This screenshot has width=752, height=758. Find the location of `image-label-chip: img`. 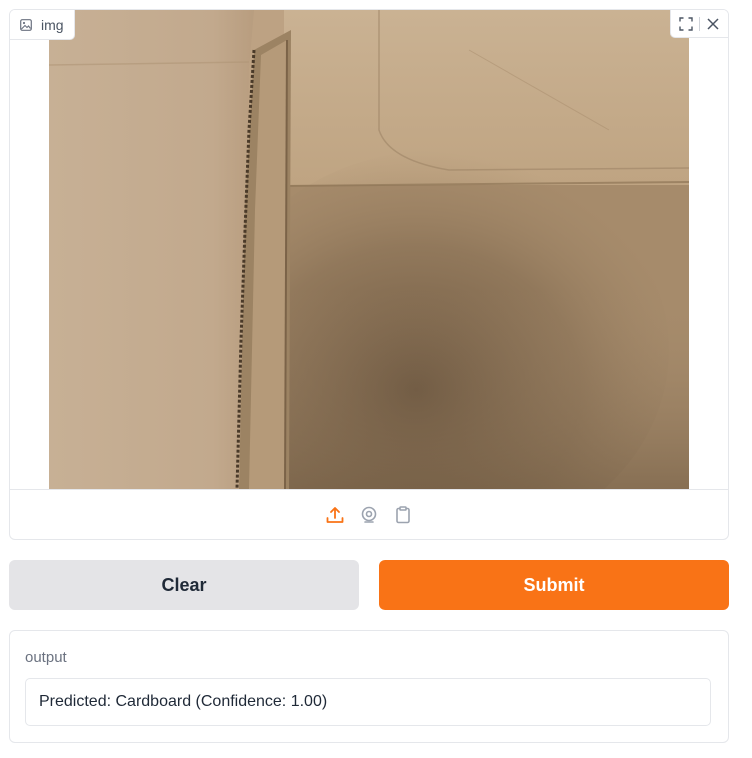

image-label-chip: img is located at coordinates (42, 25).